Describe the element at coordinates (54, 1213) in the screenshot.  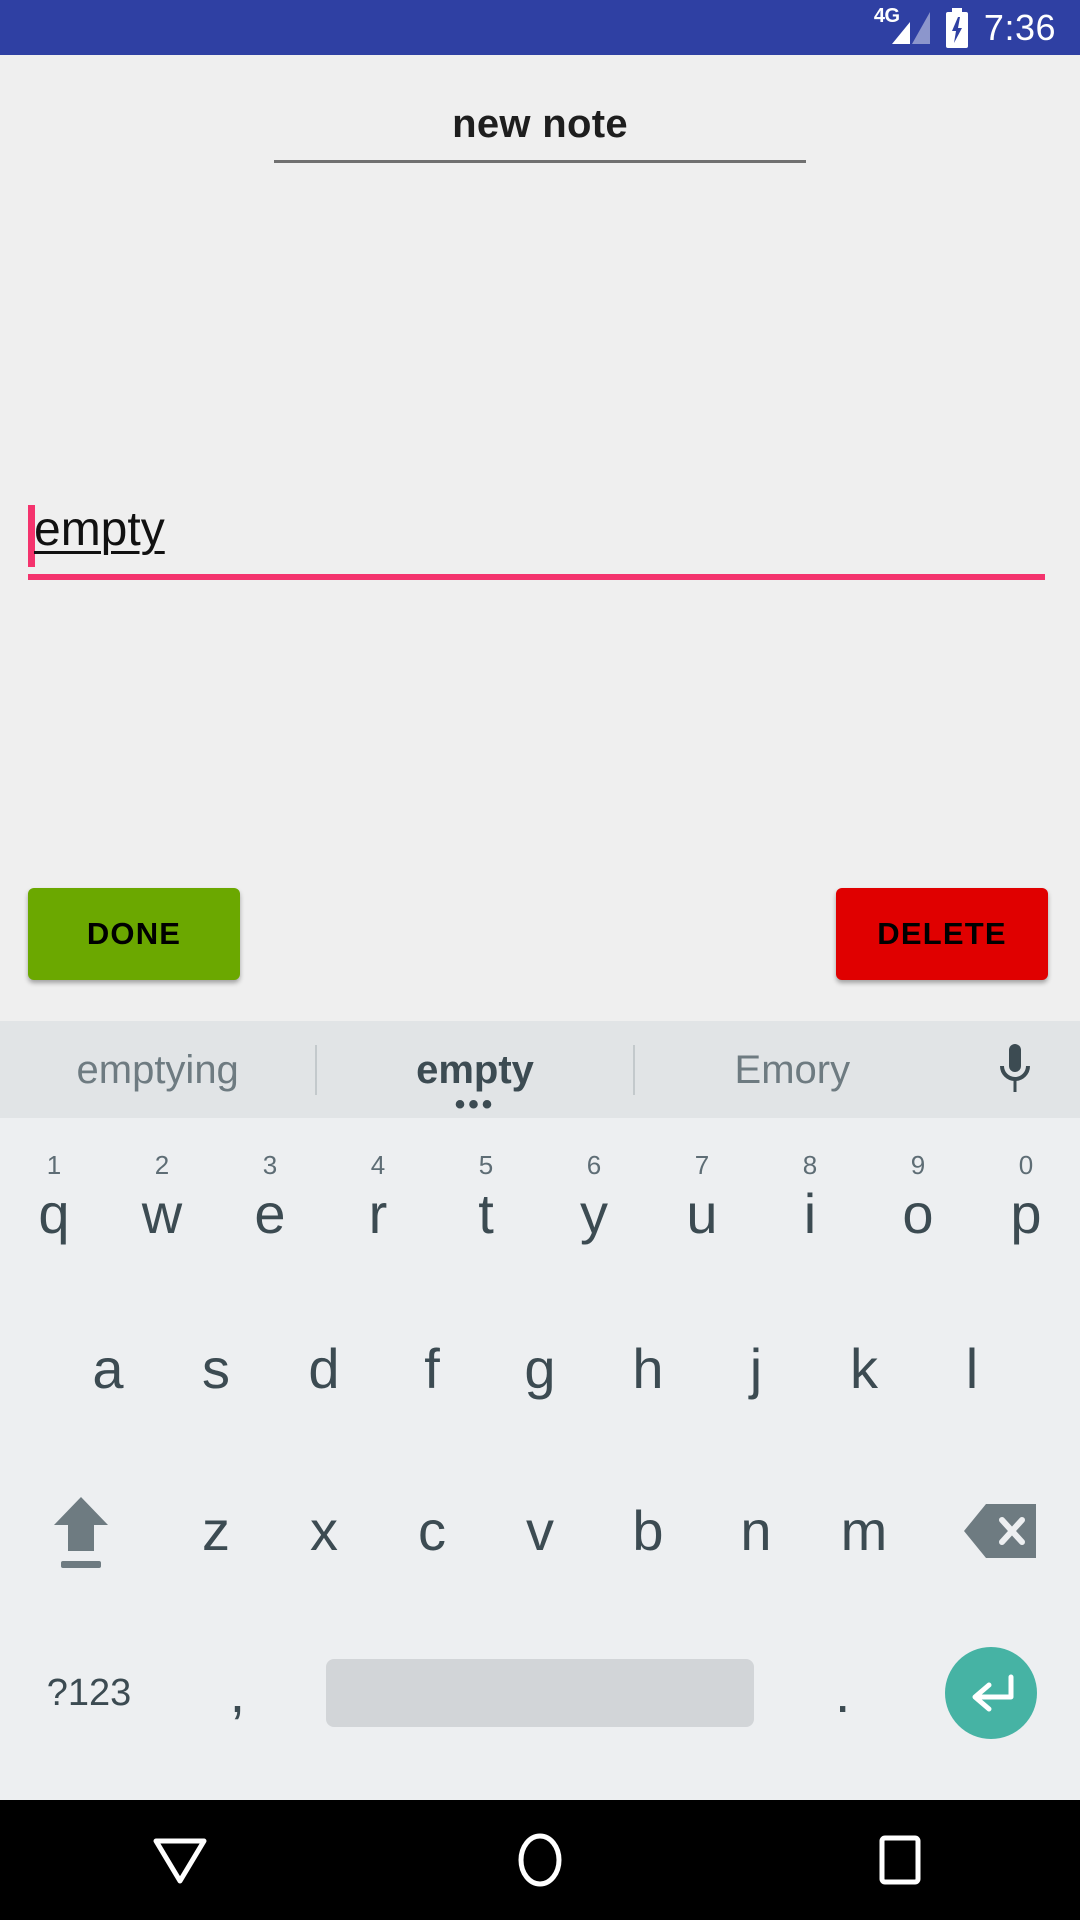
I see `key-letter: q` at that location.